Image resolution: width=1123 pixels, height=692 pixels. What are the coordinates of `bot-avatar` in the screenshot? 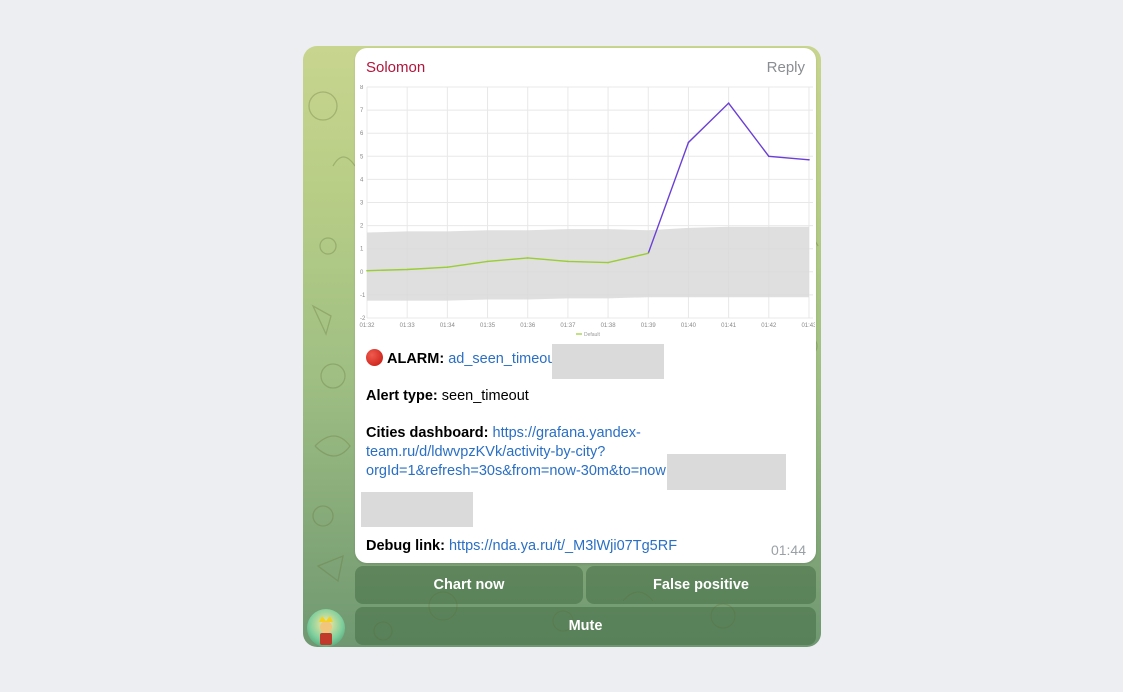 It's located at (326, 628).